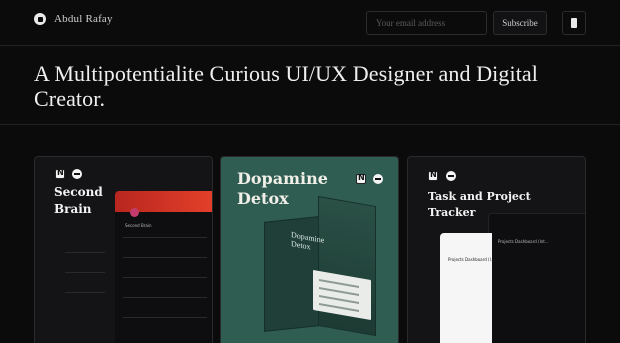 Image resolution: width=620 pixels, height=343 pixels. Describe the element at coordinates (426, 23) in the screenshot. I see `email-input` at that location.